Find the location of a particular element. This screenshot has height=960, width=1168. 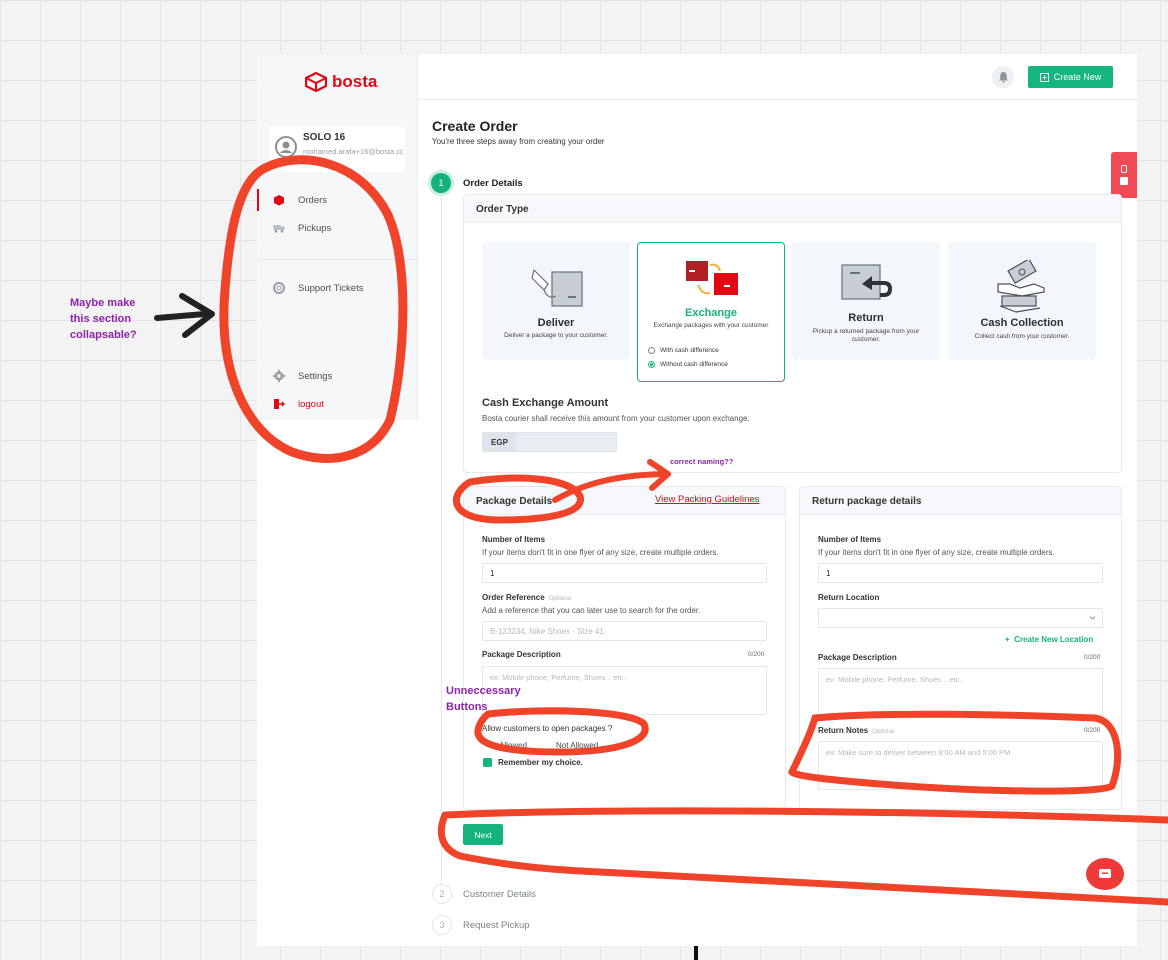

open-option-not-allowed: Not Allowed is located at coordinates (577, 745).